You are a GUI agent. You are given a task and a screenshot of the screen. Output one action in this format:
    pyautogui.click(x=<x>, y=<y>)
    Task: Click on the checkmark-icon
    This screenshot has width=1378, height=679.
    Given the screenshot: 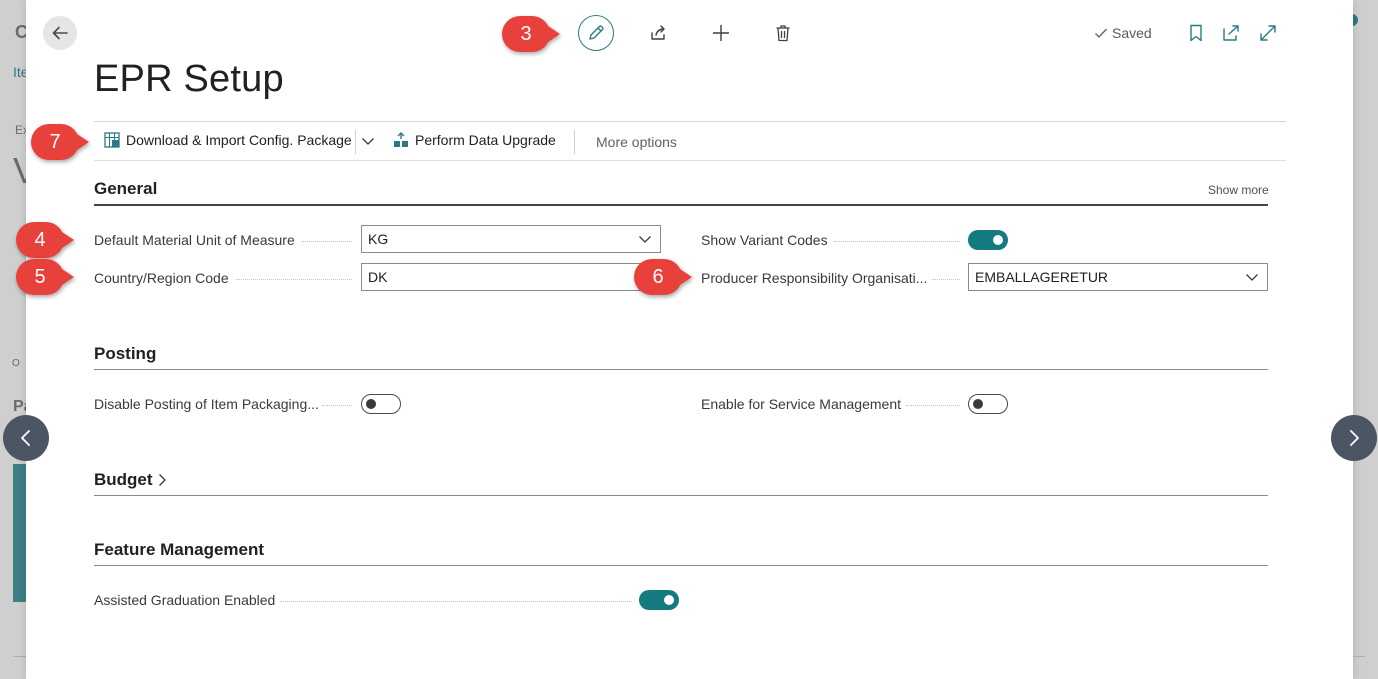 What is the action you would take?
    pyautogui.click(x=1101, y=33)
    